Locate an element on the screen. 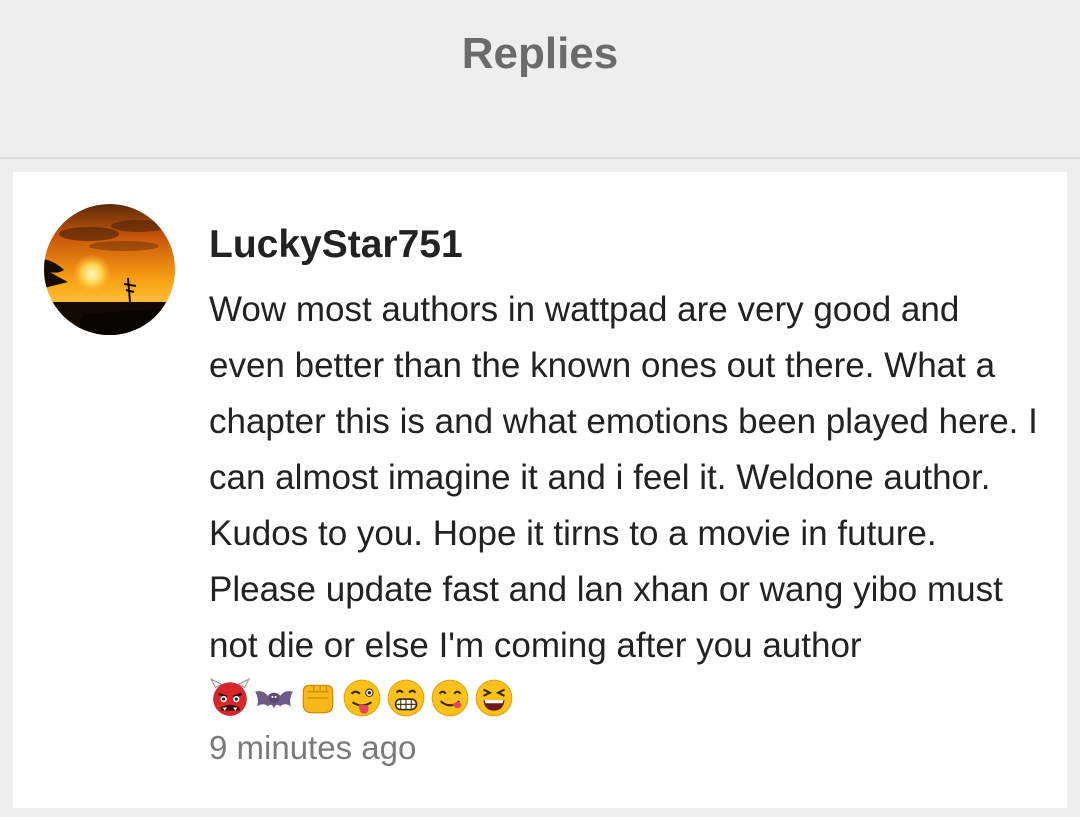 This screenshot has height=817, width=1080. avatar is located at coordinates (109, 269).